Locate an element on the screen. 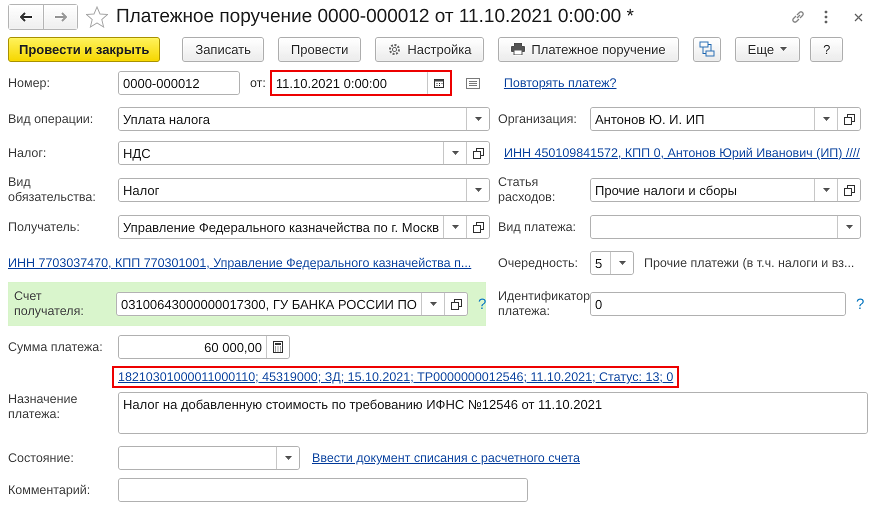 Image resolution: width=878 pixels, height=518 pixels. post-and-close-button: Провести и закрыть is located at coordinates (84, 49).